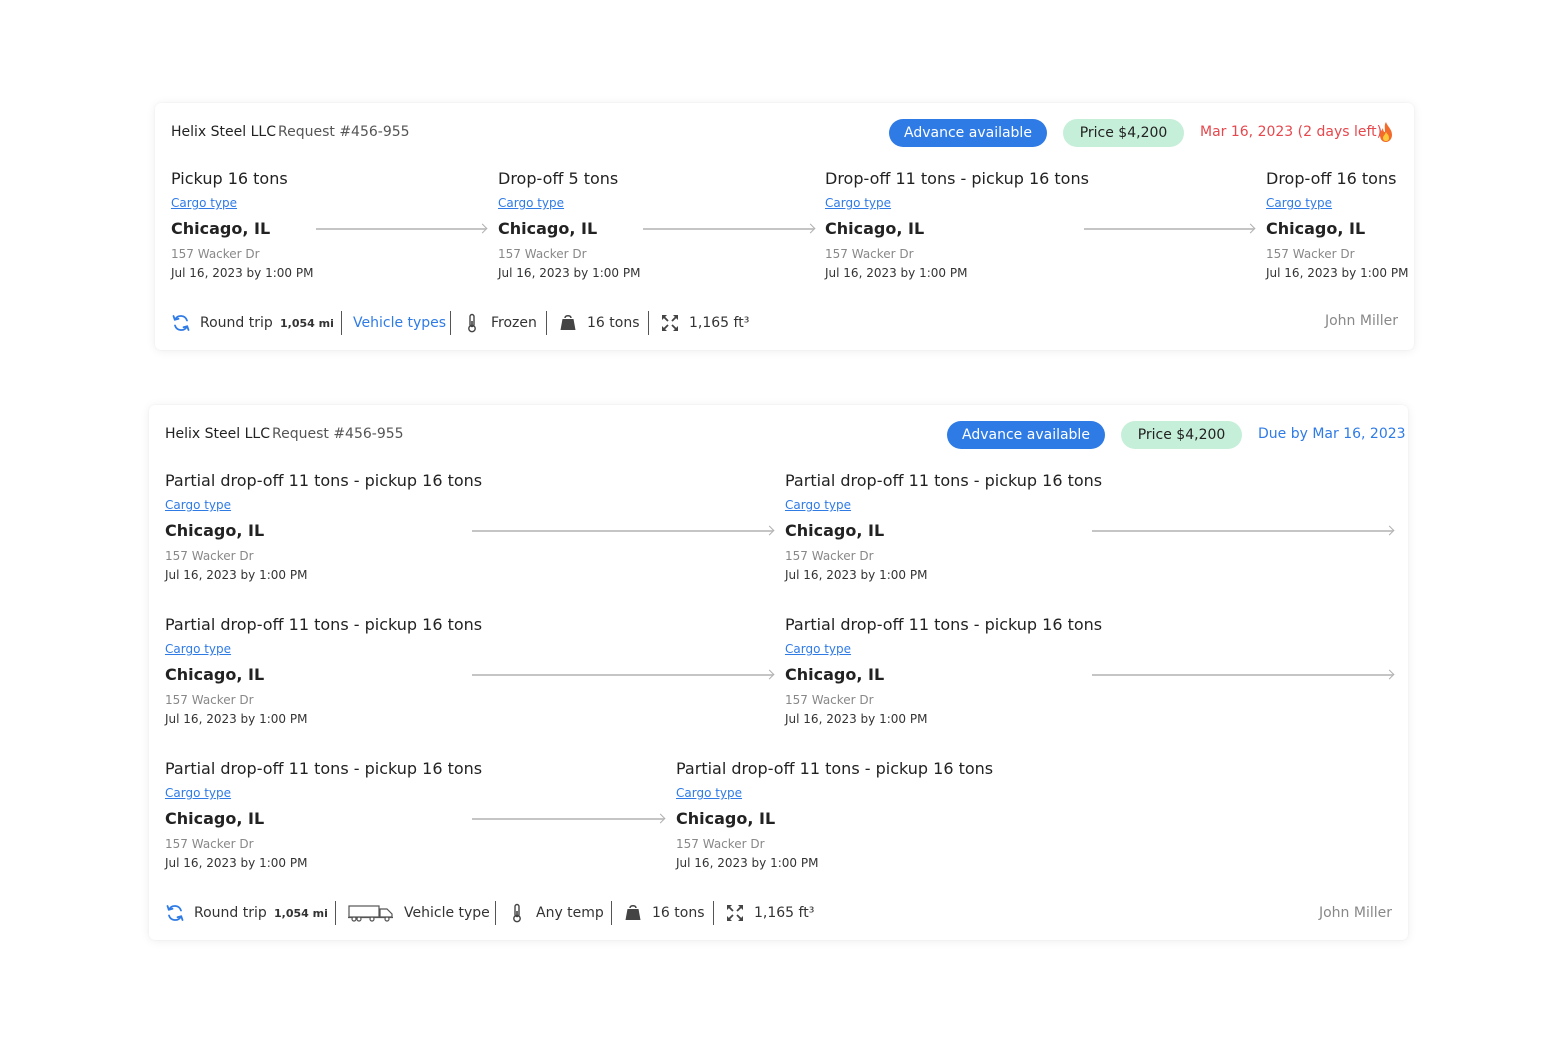 This screenshot has width=1558, height=1044. What do you see at coordinates (558, 178) in the screenshot?
I see `stop-title: Drop-off 5 tons` at bounding box center [558, 178].